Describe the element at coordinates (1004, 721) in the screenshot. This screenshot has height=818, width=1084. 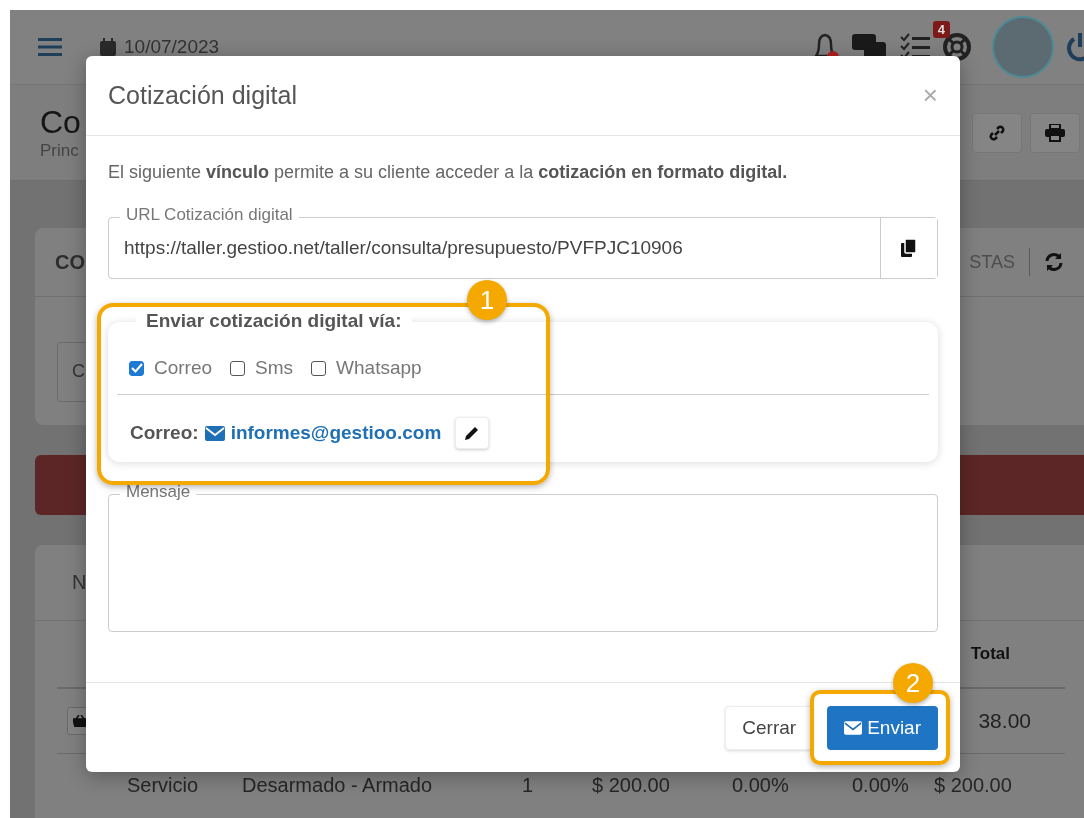
I see `table-cell: 38.00` at that location.